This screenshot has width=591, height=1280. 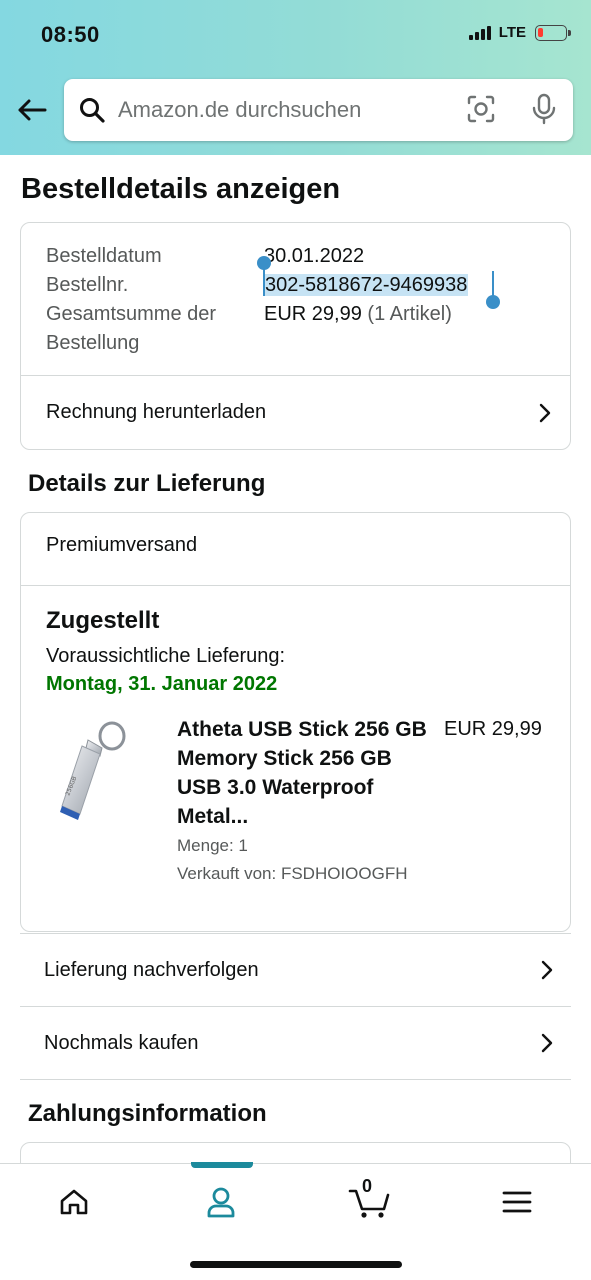 I want to click on download-invoice-label: Rechnung herunterladen, so click(x=156, y=412).